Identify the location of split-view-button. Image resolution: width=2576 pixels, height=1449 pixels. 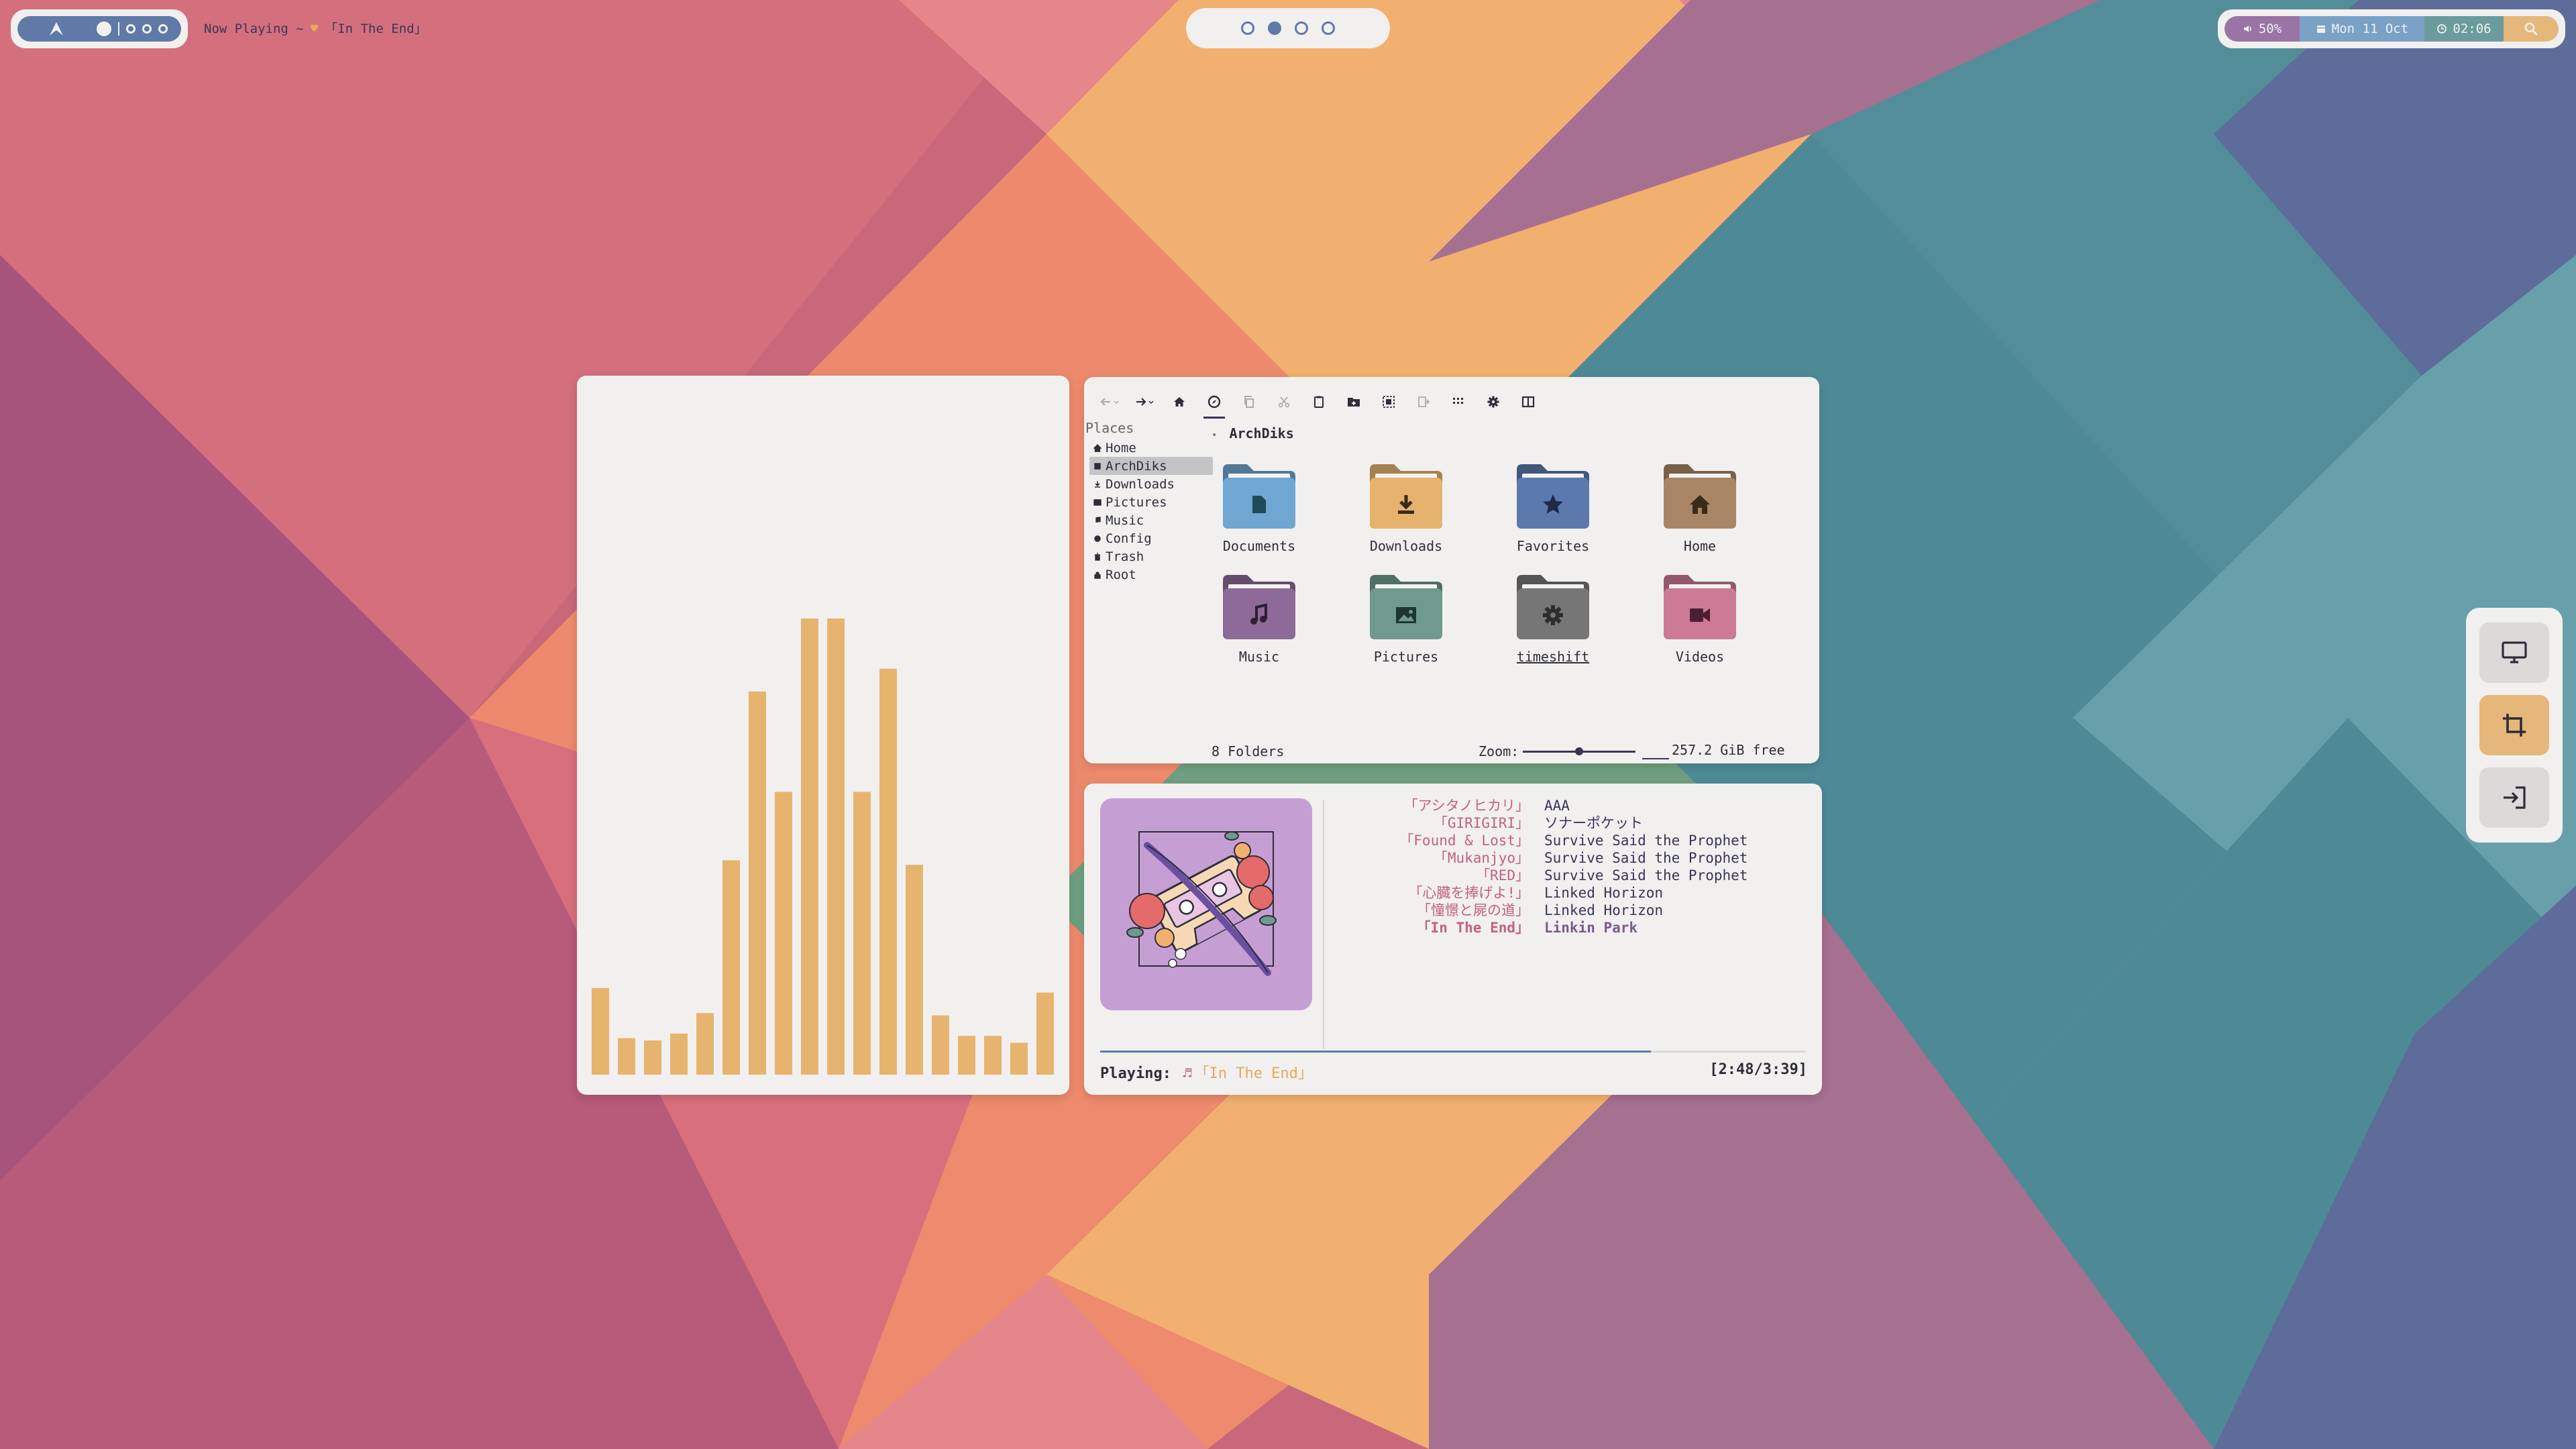
(1528, 402).